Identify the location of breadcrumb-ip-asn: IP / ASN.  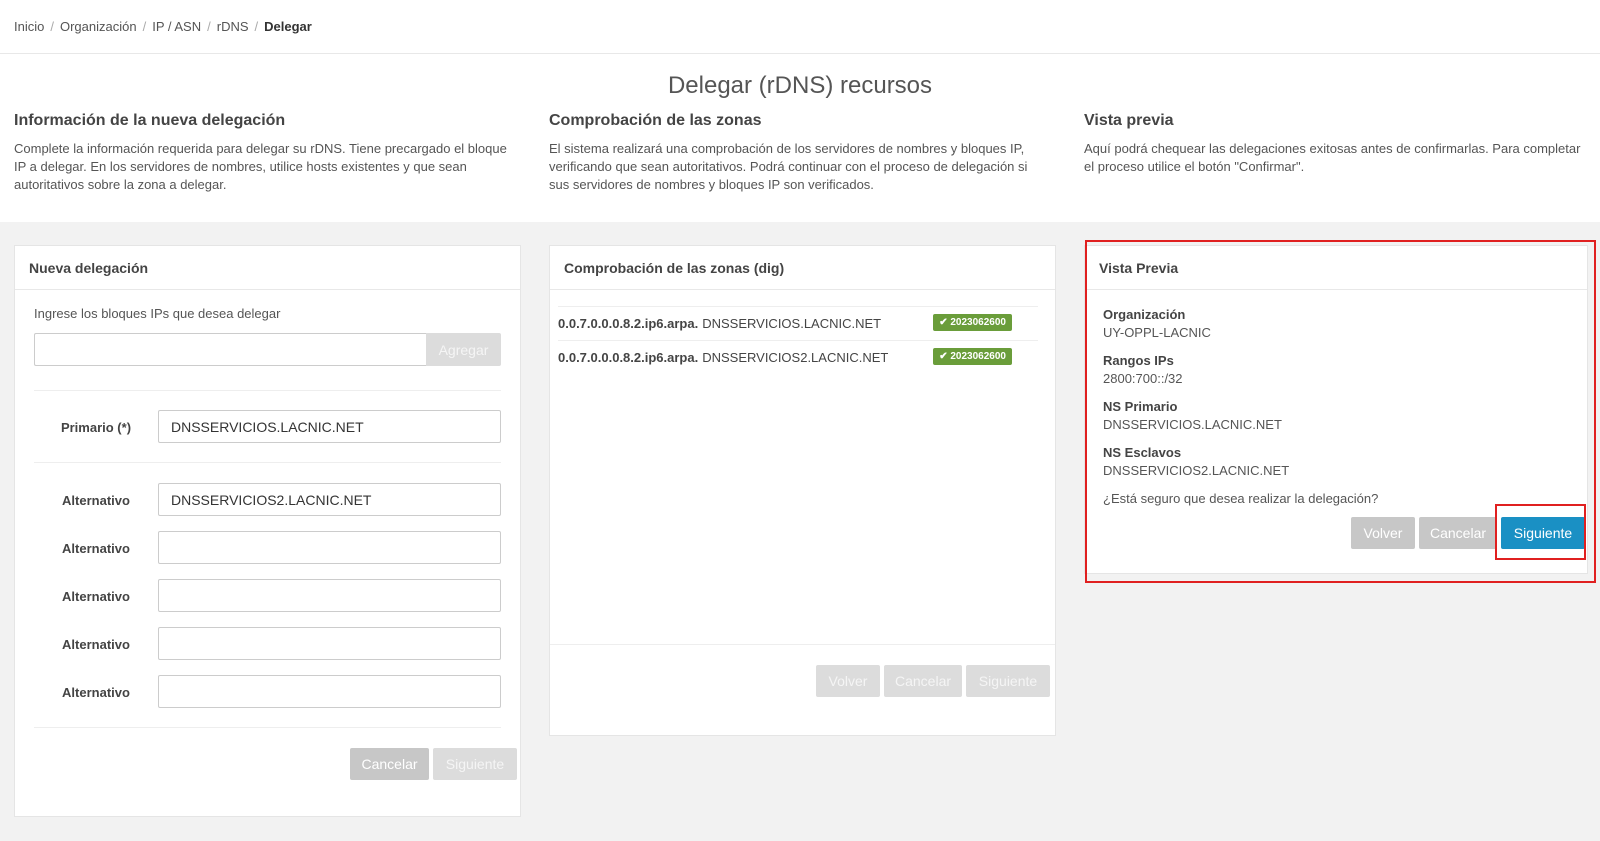
(176, 26).